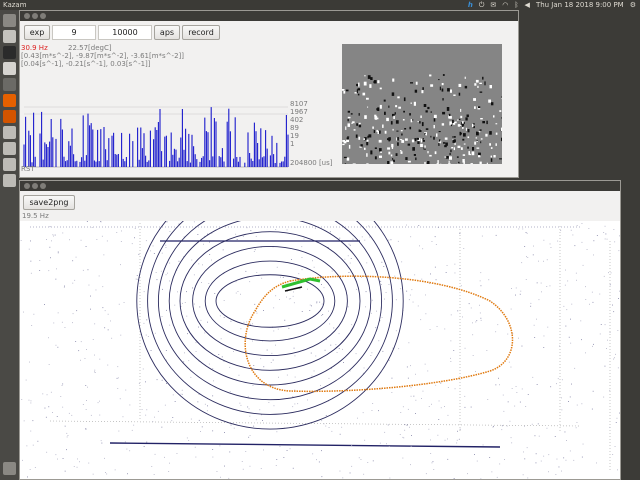  Describe the element at coordinates (35, 16) in the screenshot. I see `minimize-icon` at that location.